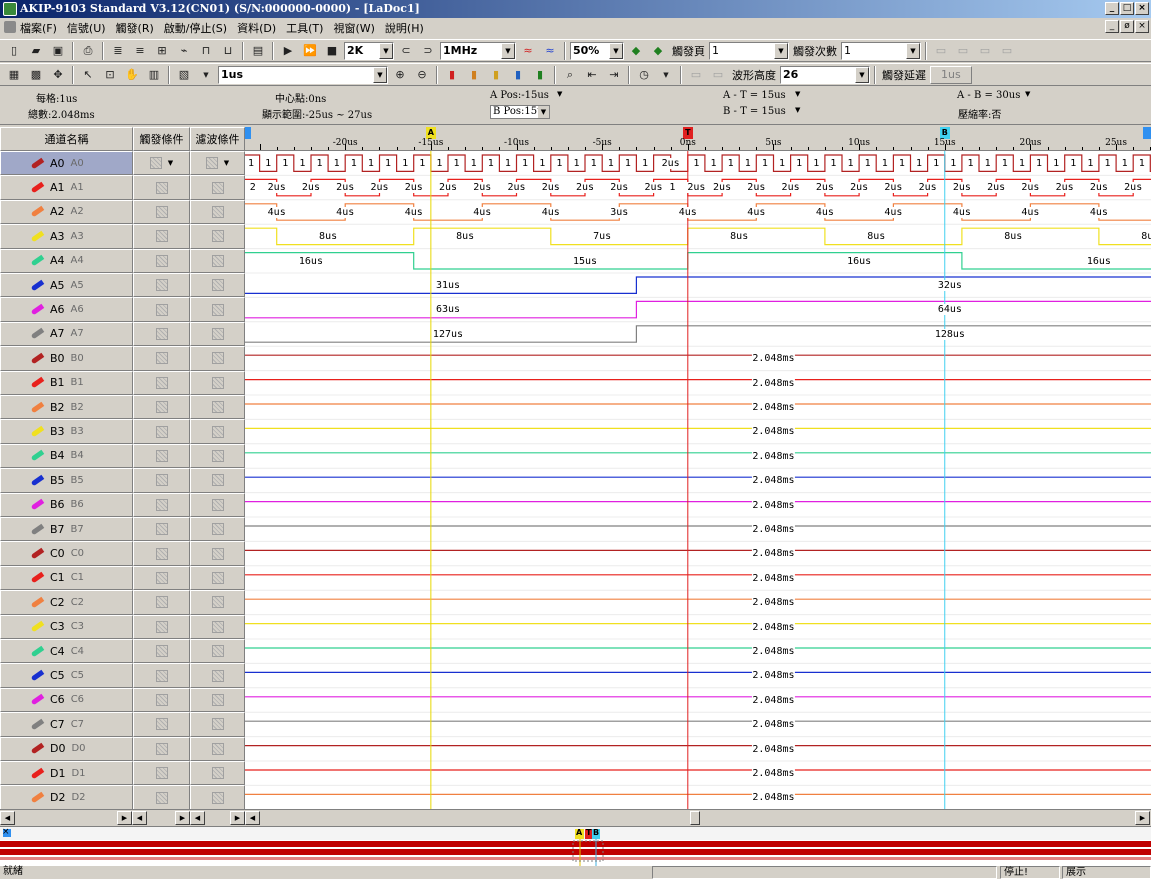 This screenshot has height=879, width=1151. I want to click on overview-close-icon: ×, so click(6, 832).